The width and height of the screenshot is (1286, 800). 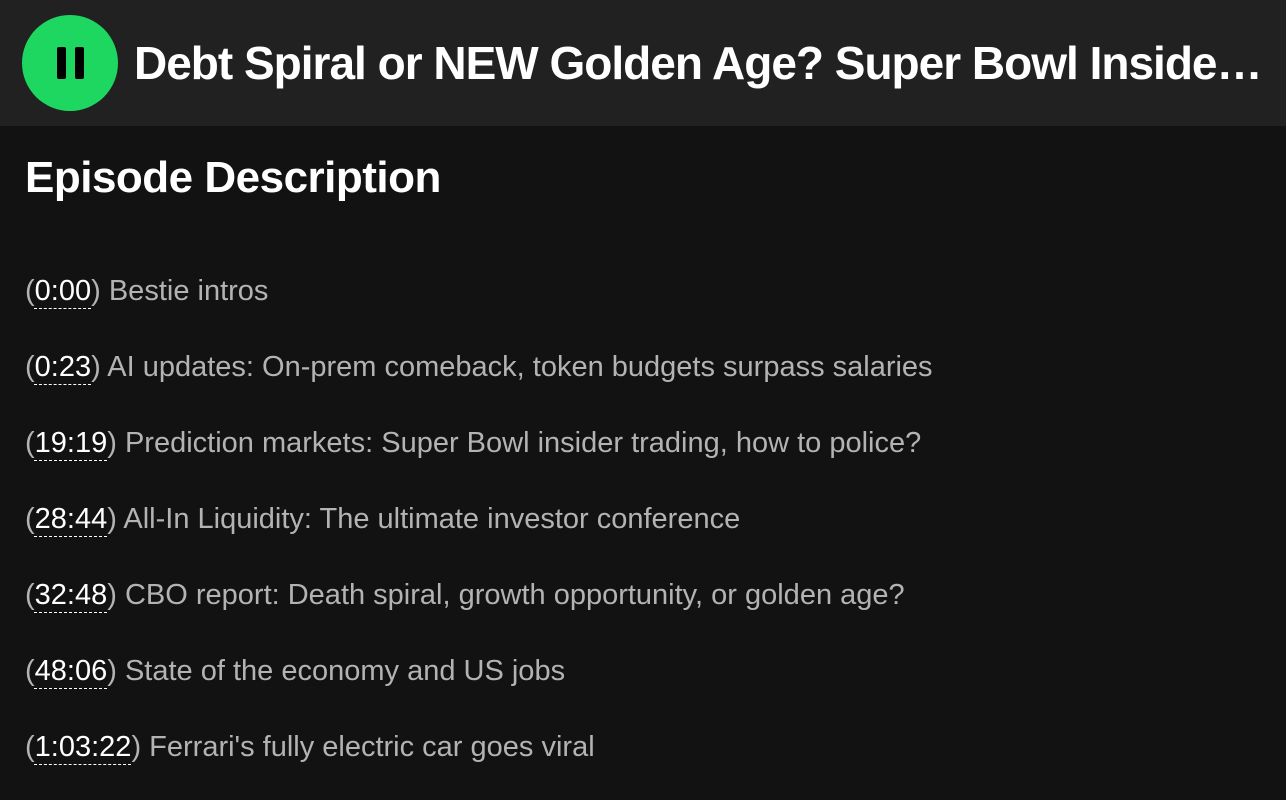 I want to click on pause-icon, so click(x=70, y=63).